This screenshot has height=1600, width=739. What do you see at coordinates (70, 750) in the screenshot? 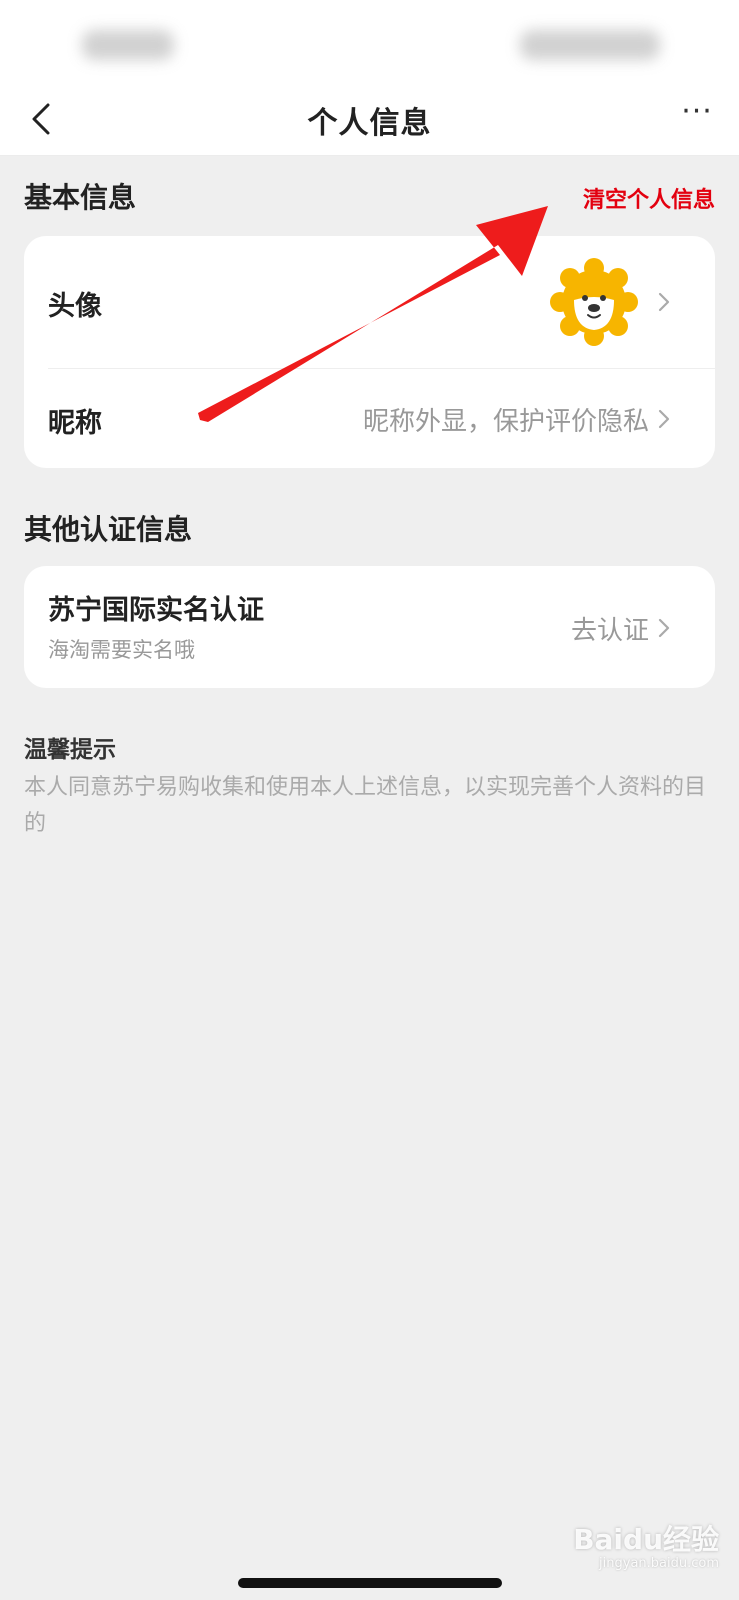
I see `tips-title: 温馨提示` at bounding box center [70, 750].